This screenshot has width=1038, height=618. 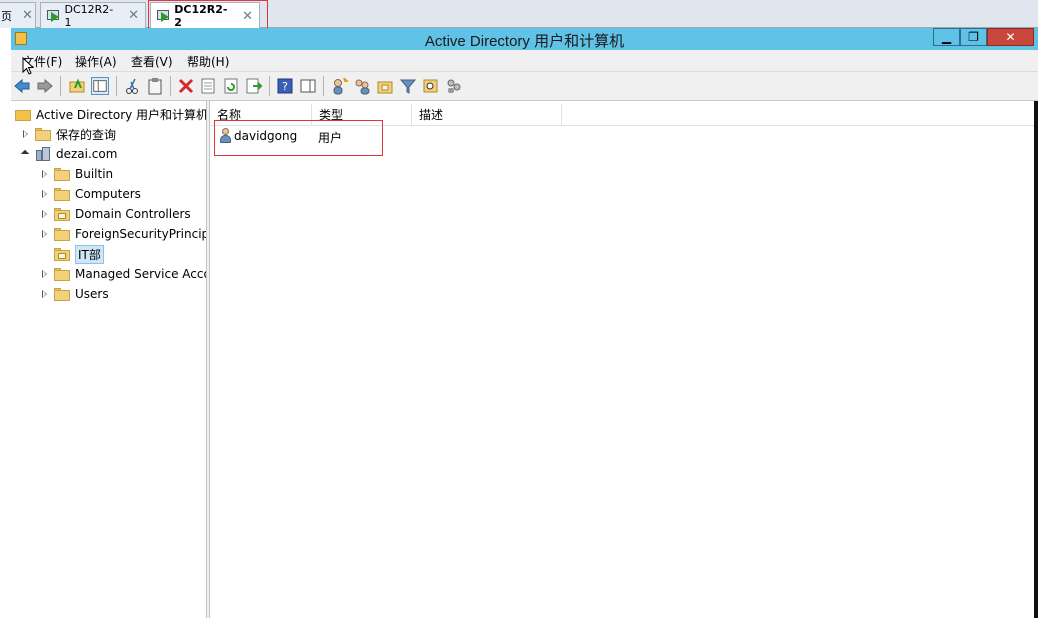 I want to click on tree-item-label: Users, so click(x=92, y=294).